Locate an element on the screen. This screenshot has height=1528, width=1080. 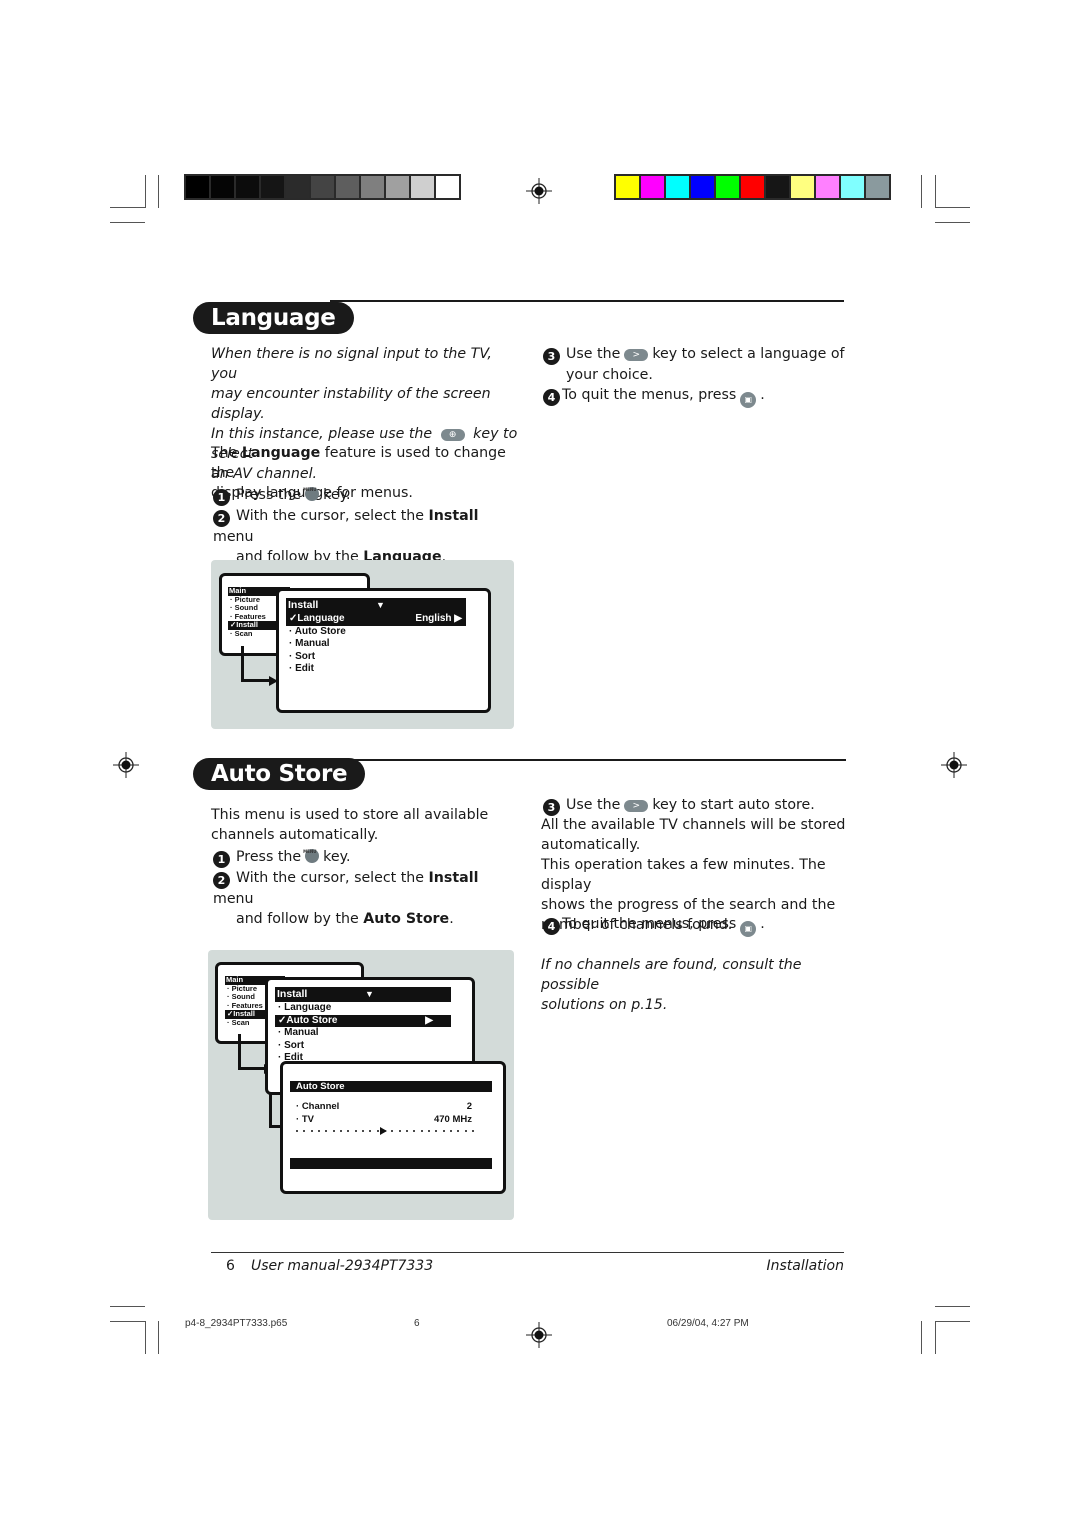
install-menu-header: Install ▼ is located at coordinates (376, 605).